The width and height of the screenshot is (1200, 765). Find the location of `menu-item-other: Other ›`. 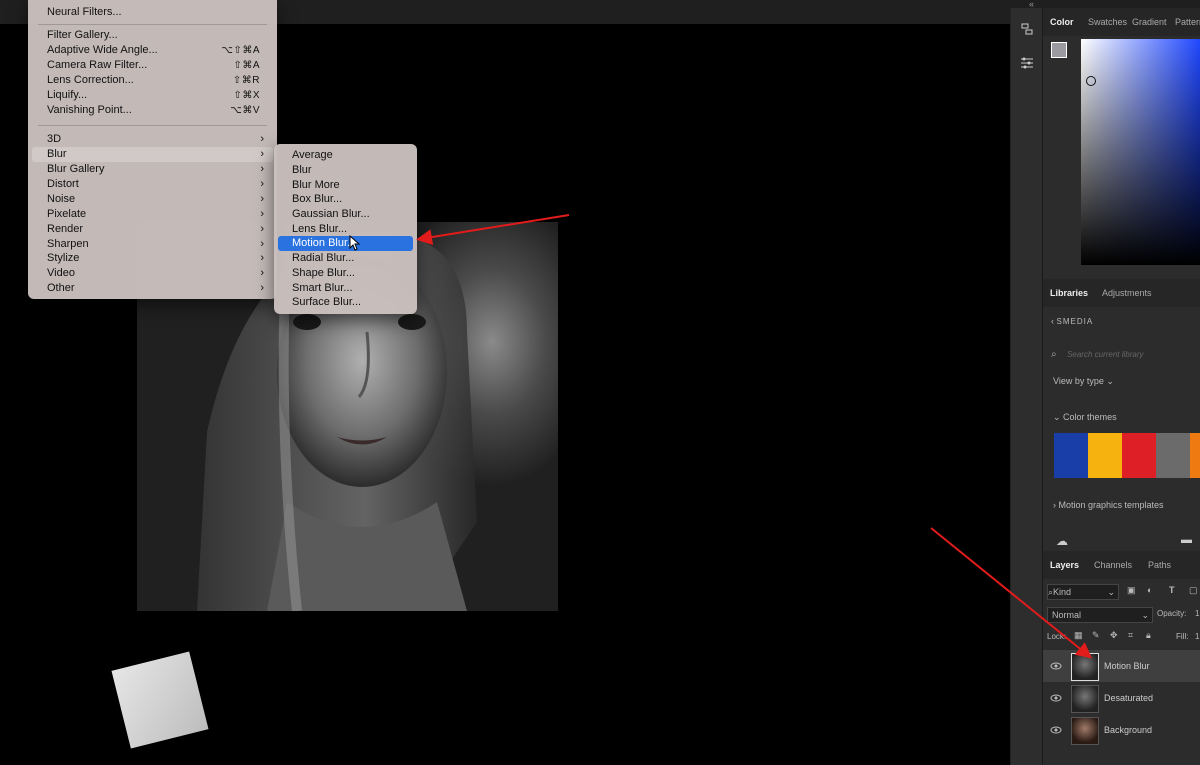

menu-item-other: Other › is located at coordinates (152, 288).